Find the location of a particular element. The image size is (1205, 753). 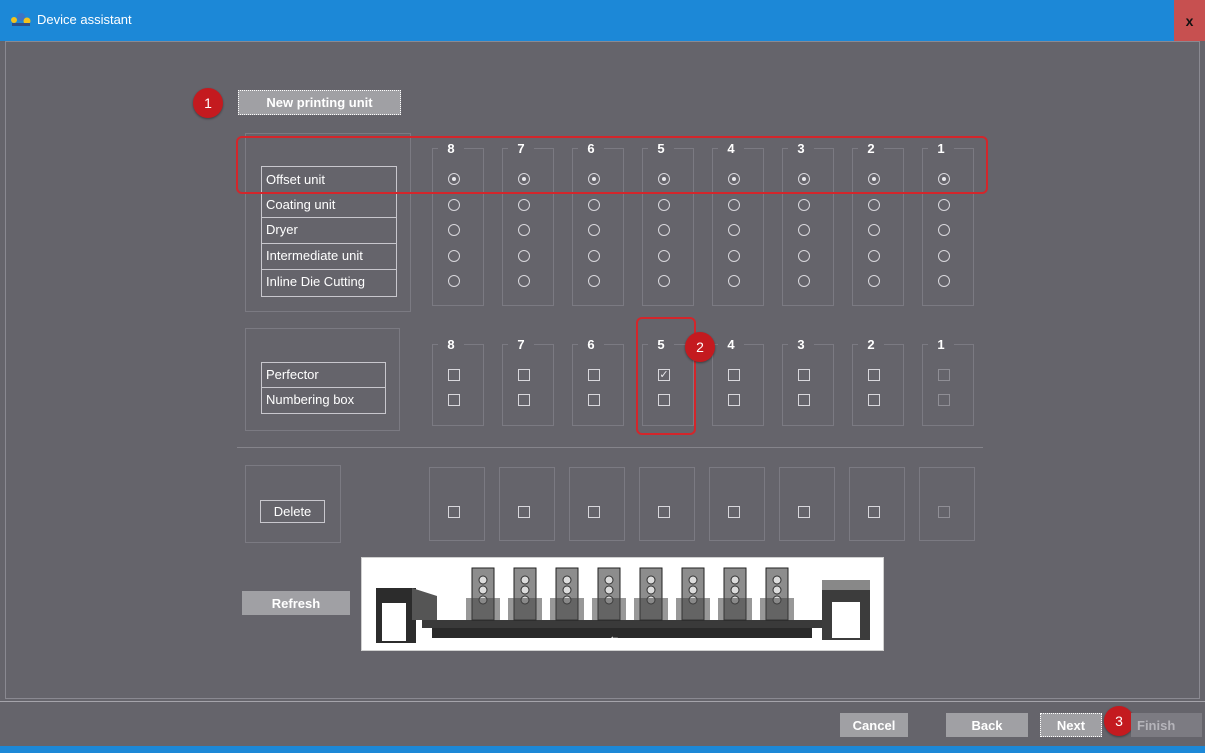

printing-press-diagram: ⇦ is located at coordinates (622, 604).